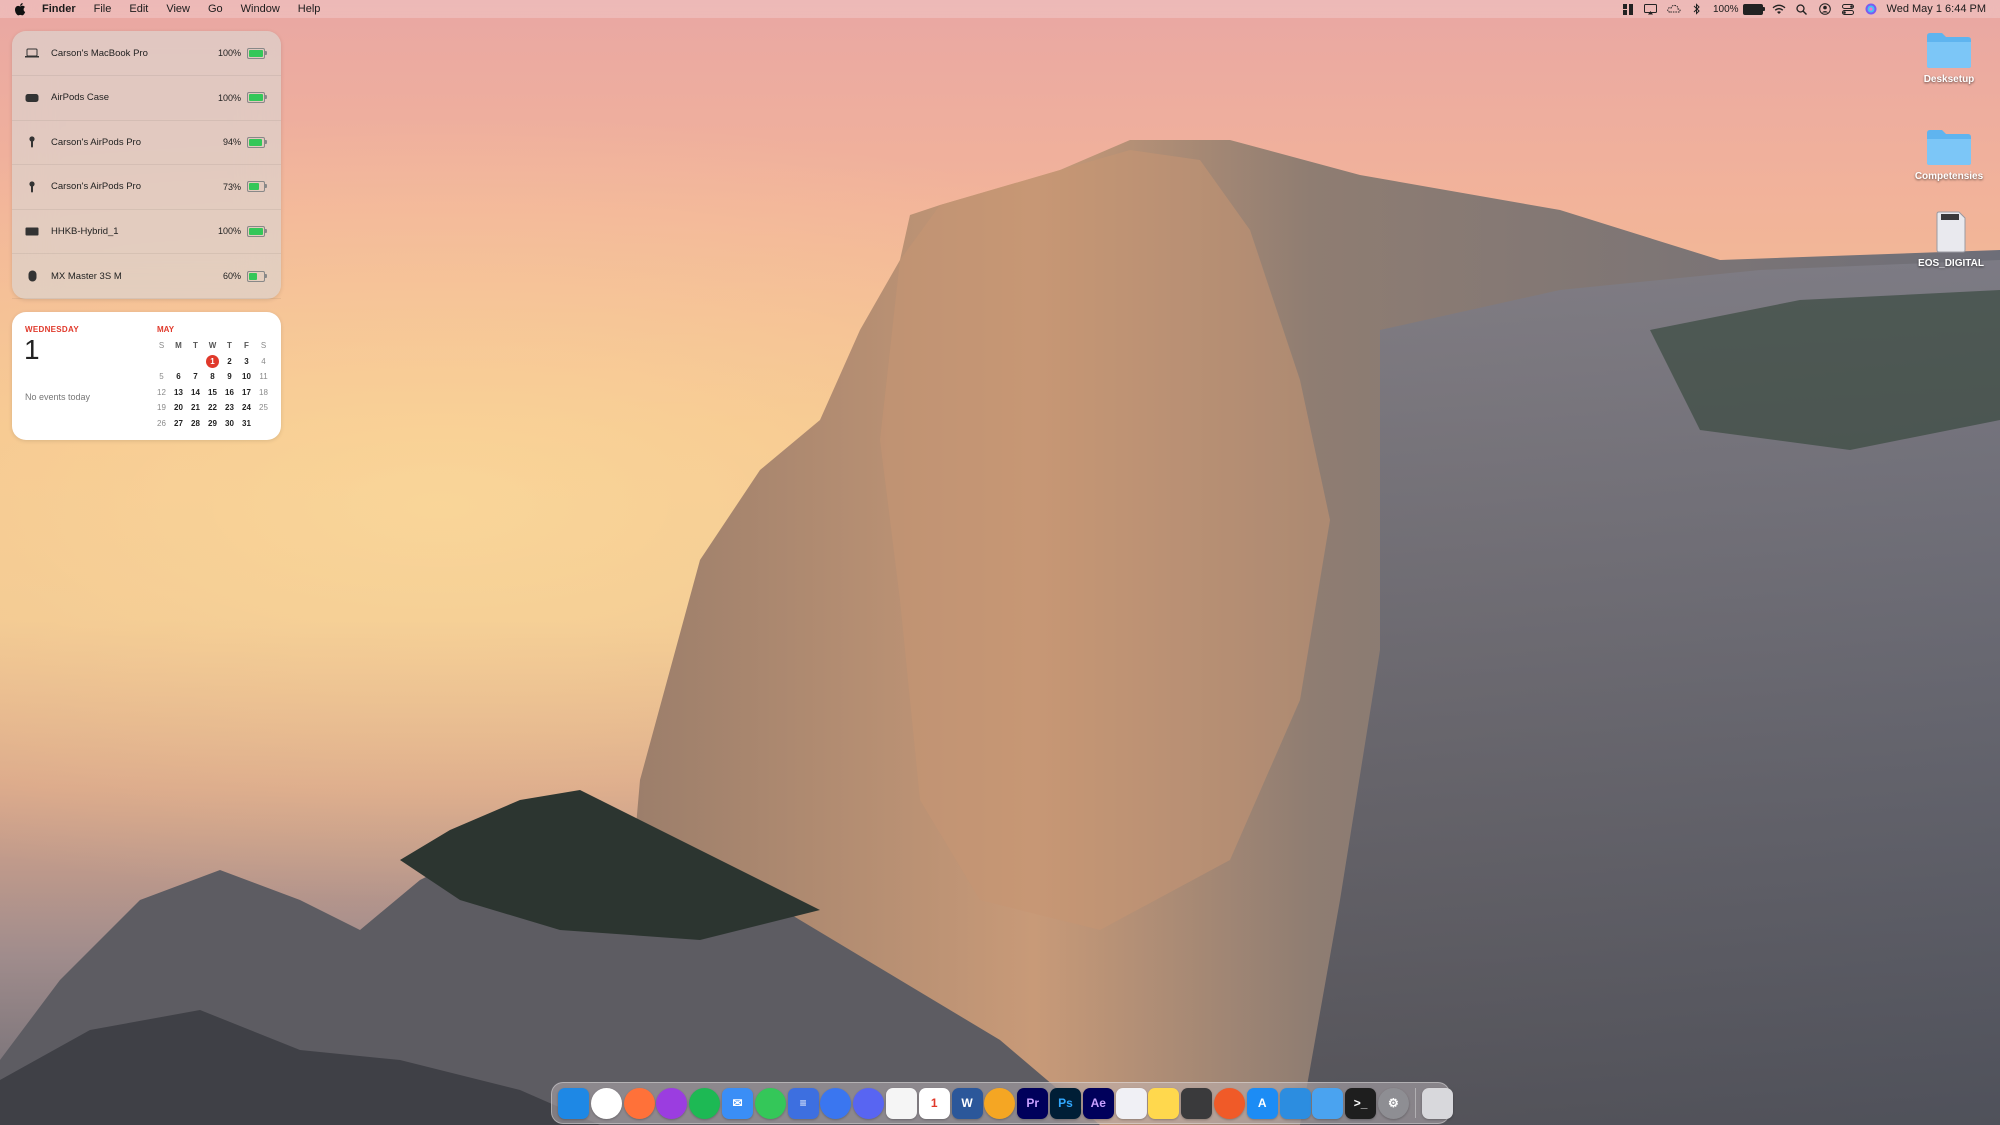  I want to click on calendar-day: 4, so click(263, 362).